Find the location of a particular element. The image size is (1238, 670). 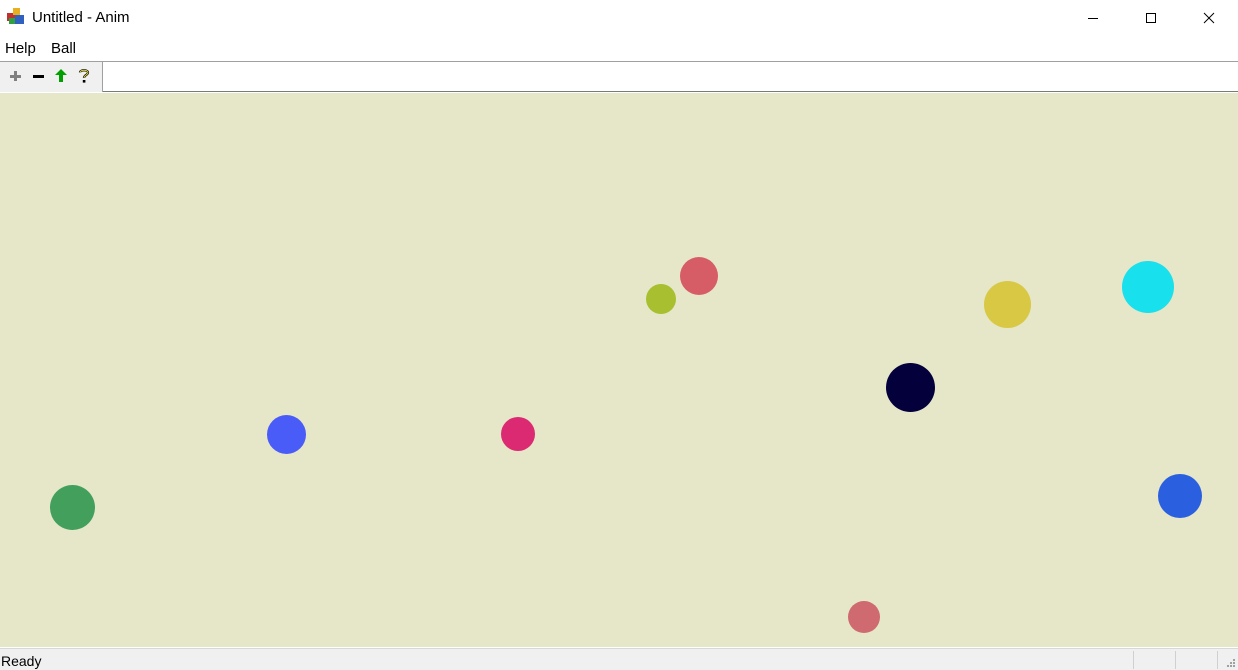

minimize-button is located at coordinates (1093, 17).